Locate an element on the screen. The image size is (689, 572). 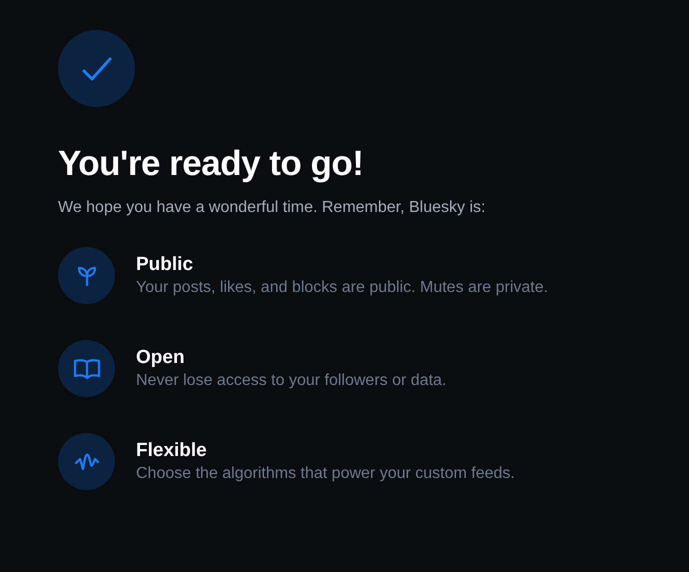
subtitle: We hope you have a wonderful time. Remember, Bluesky is: is located at coordinates (272, 208).